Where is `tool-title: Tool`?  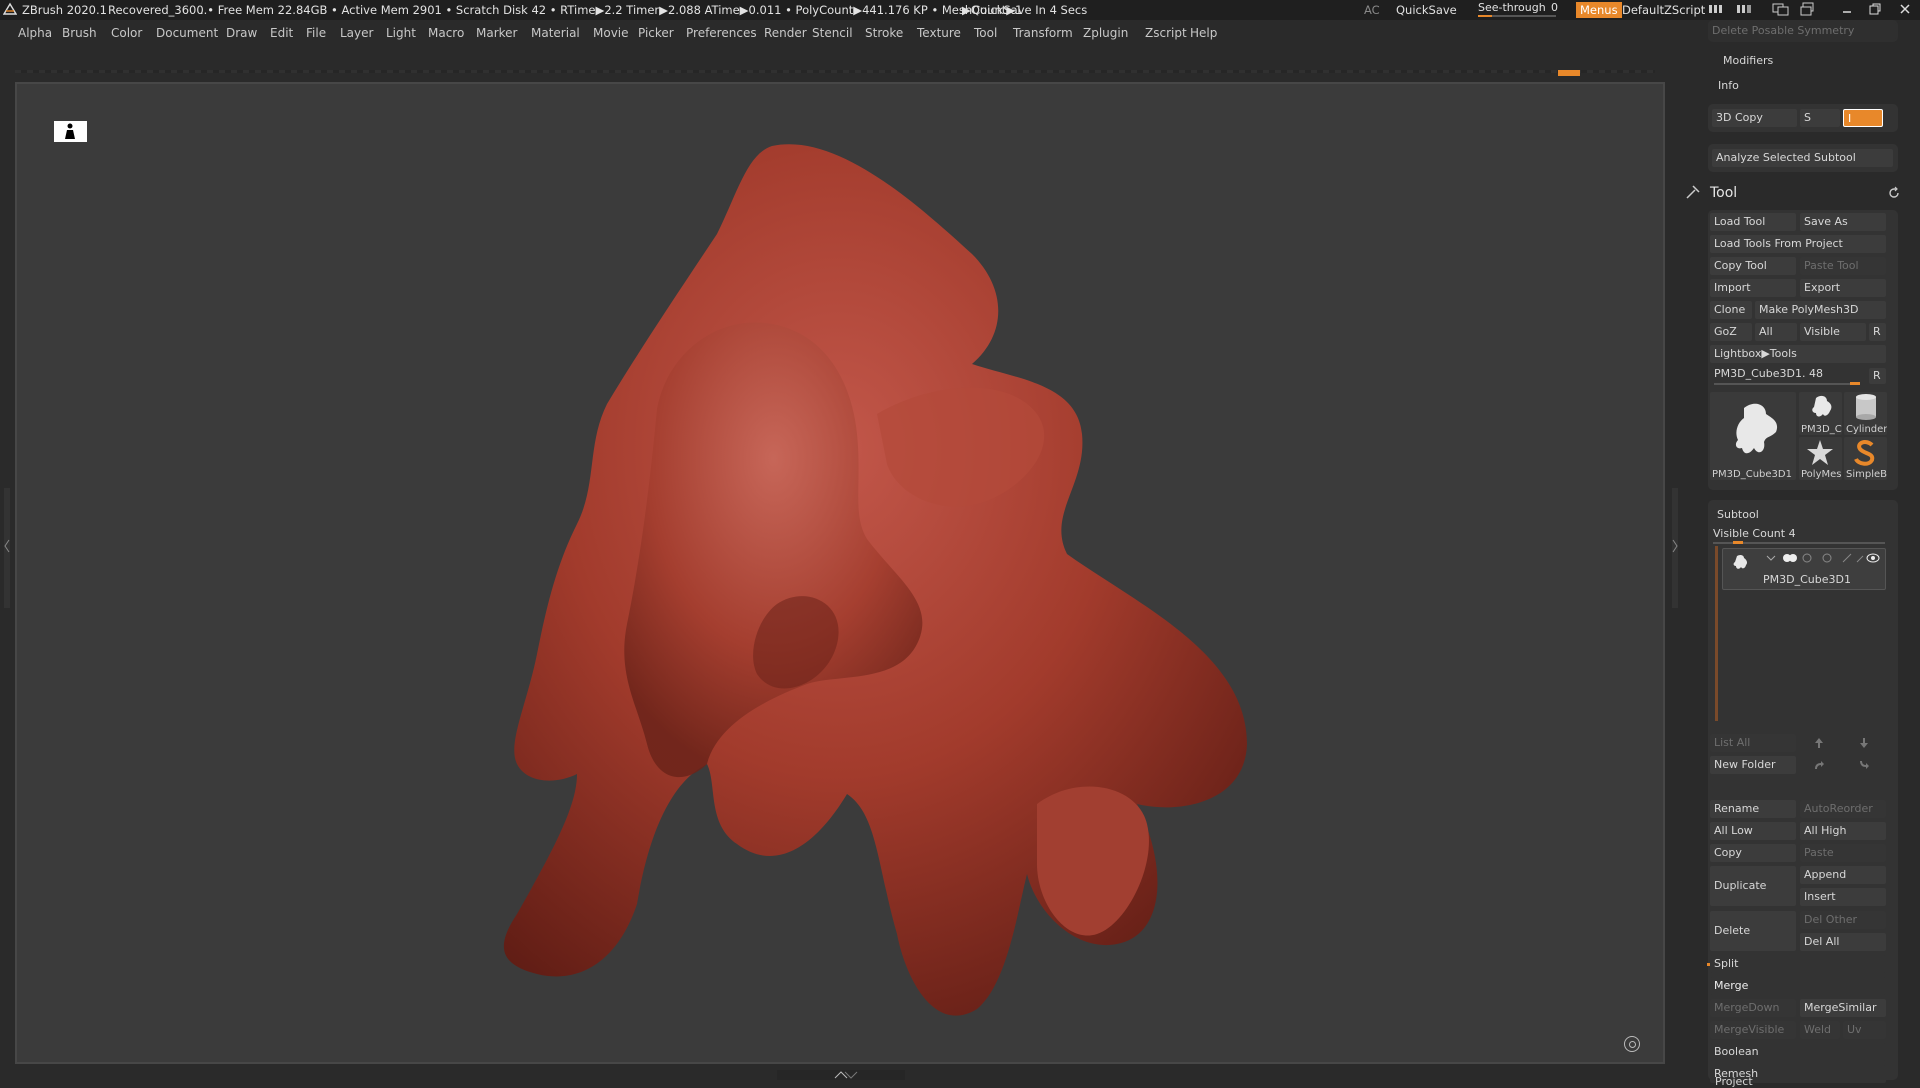
tool-title: Tool is located at coordinates (1723, 193).